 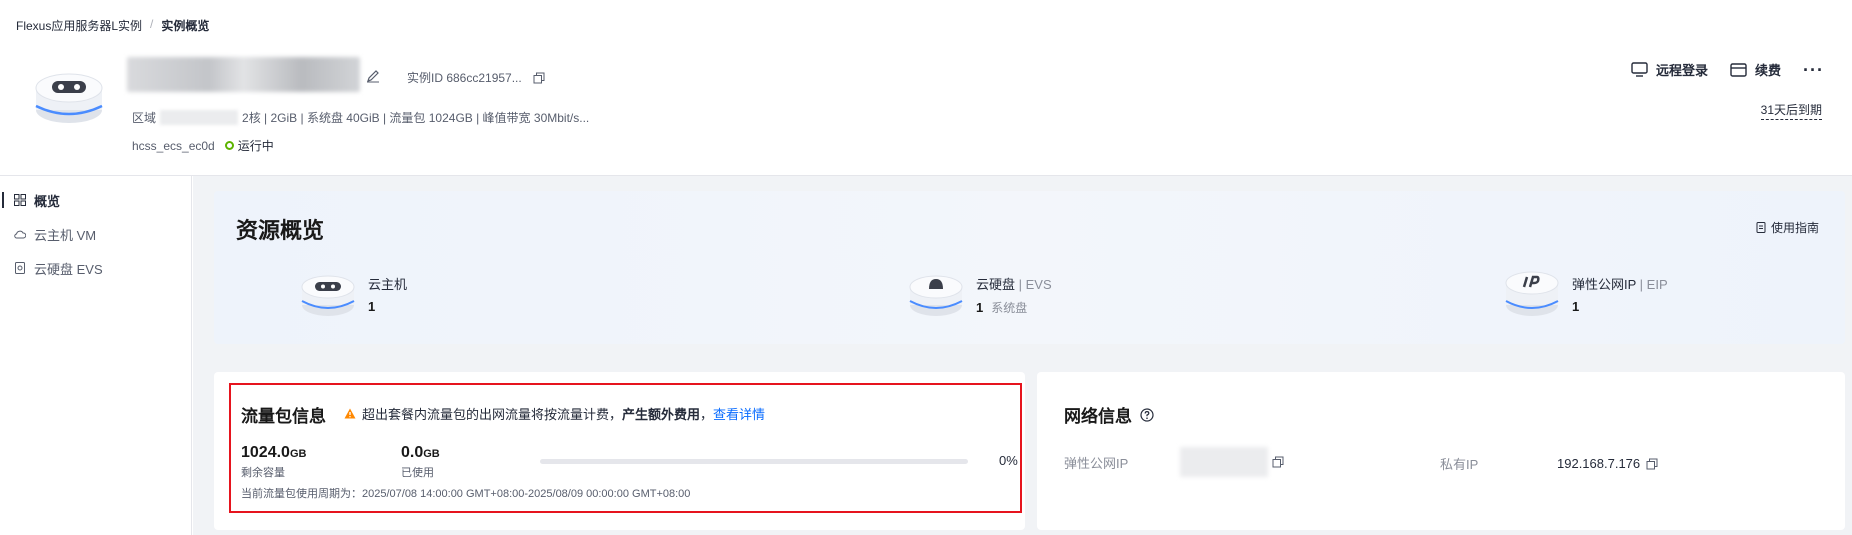 I want to click on eip-label: 弹性公网IP, so click(x=1096, y=463).